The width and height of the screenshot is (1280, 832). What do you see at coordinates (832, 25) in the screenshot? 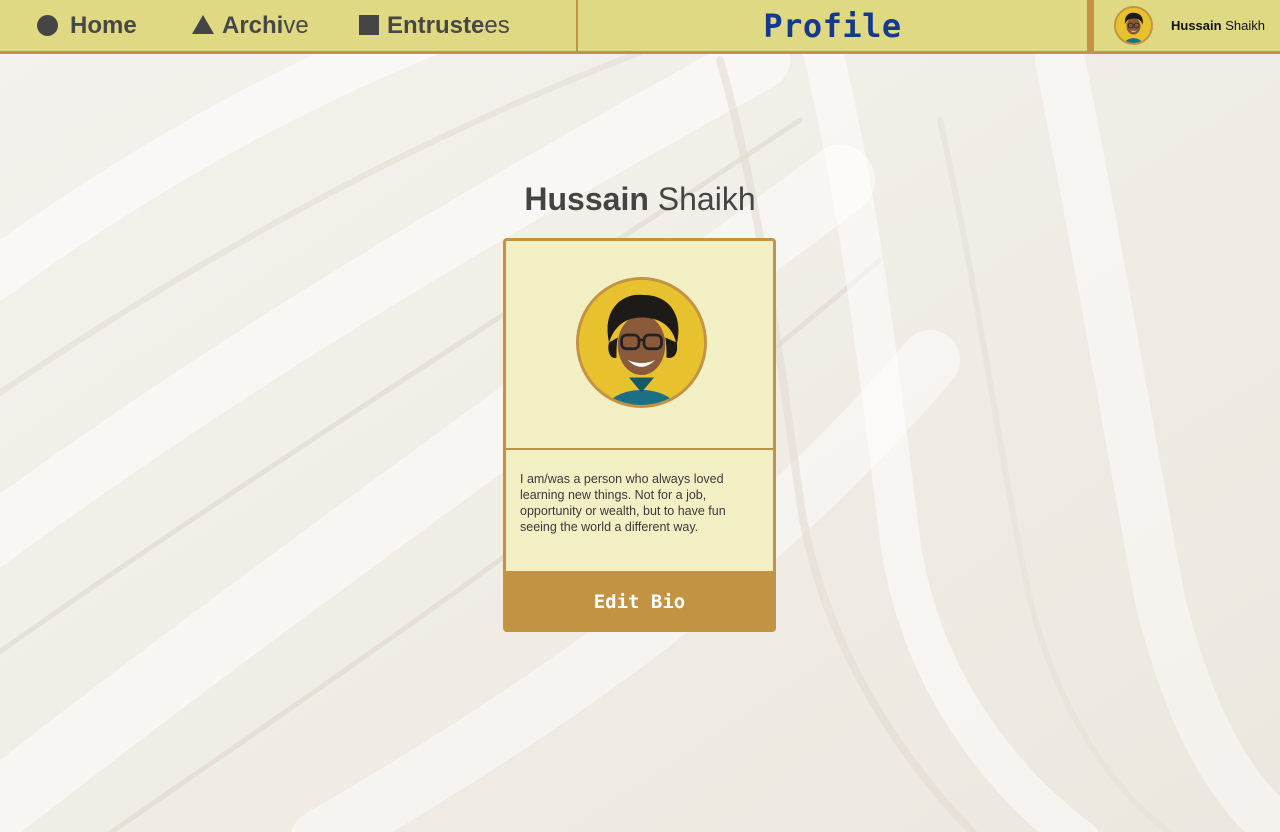
I see `page-title: Profile` at bounding box center [832, 25].